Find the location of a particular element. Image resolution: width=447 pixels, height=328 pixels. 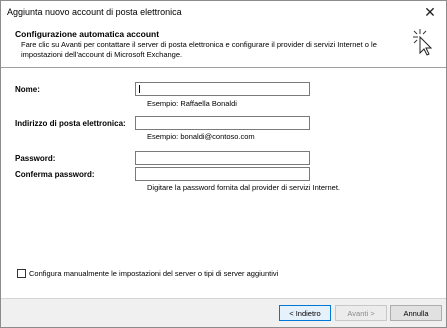

text-caret is located at coordinates (139, 89).